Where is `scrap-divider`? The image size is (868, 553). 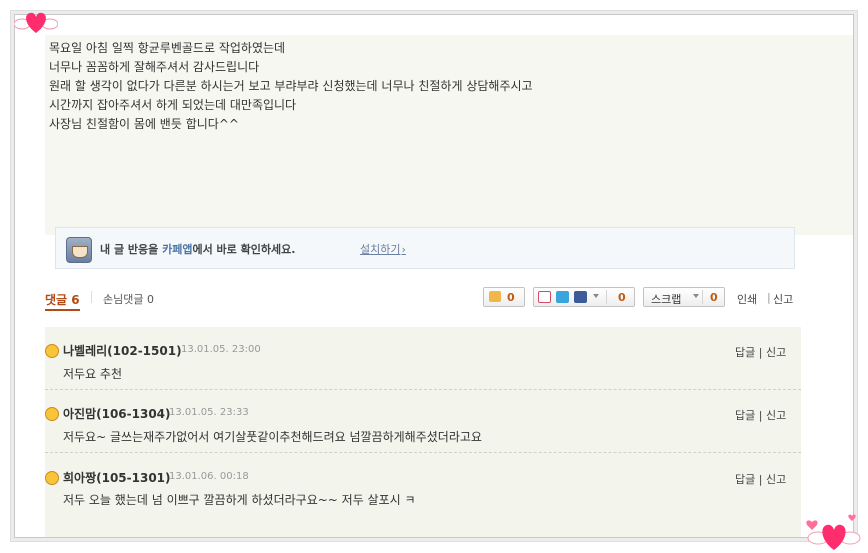
scrap-divider is located at coordinates (702, 297).